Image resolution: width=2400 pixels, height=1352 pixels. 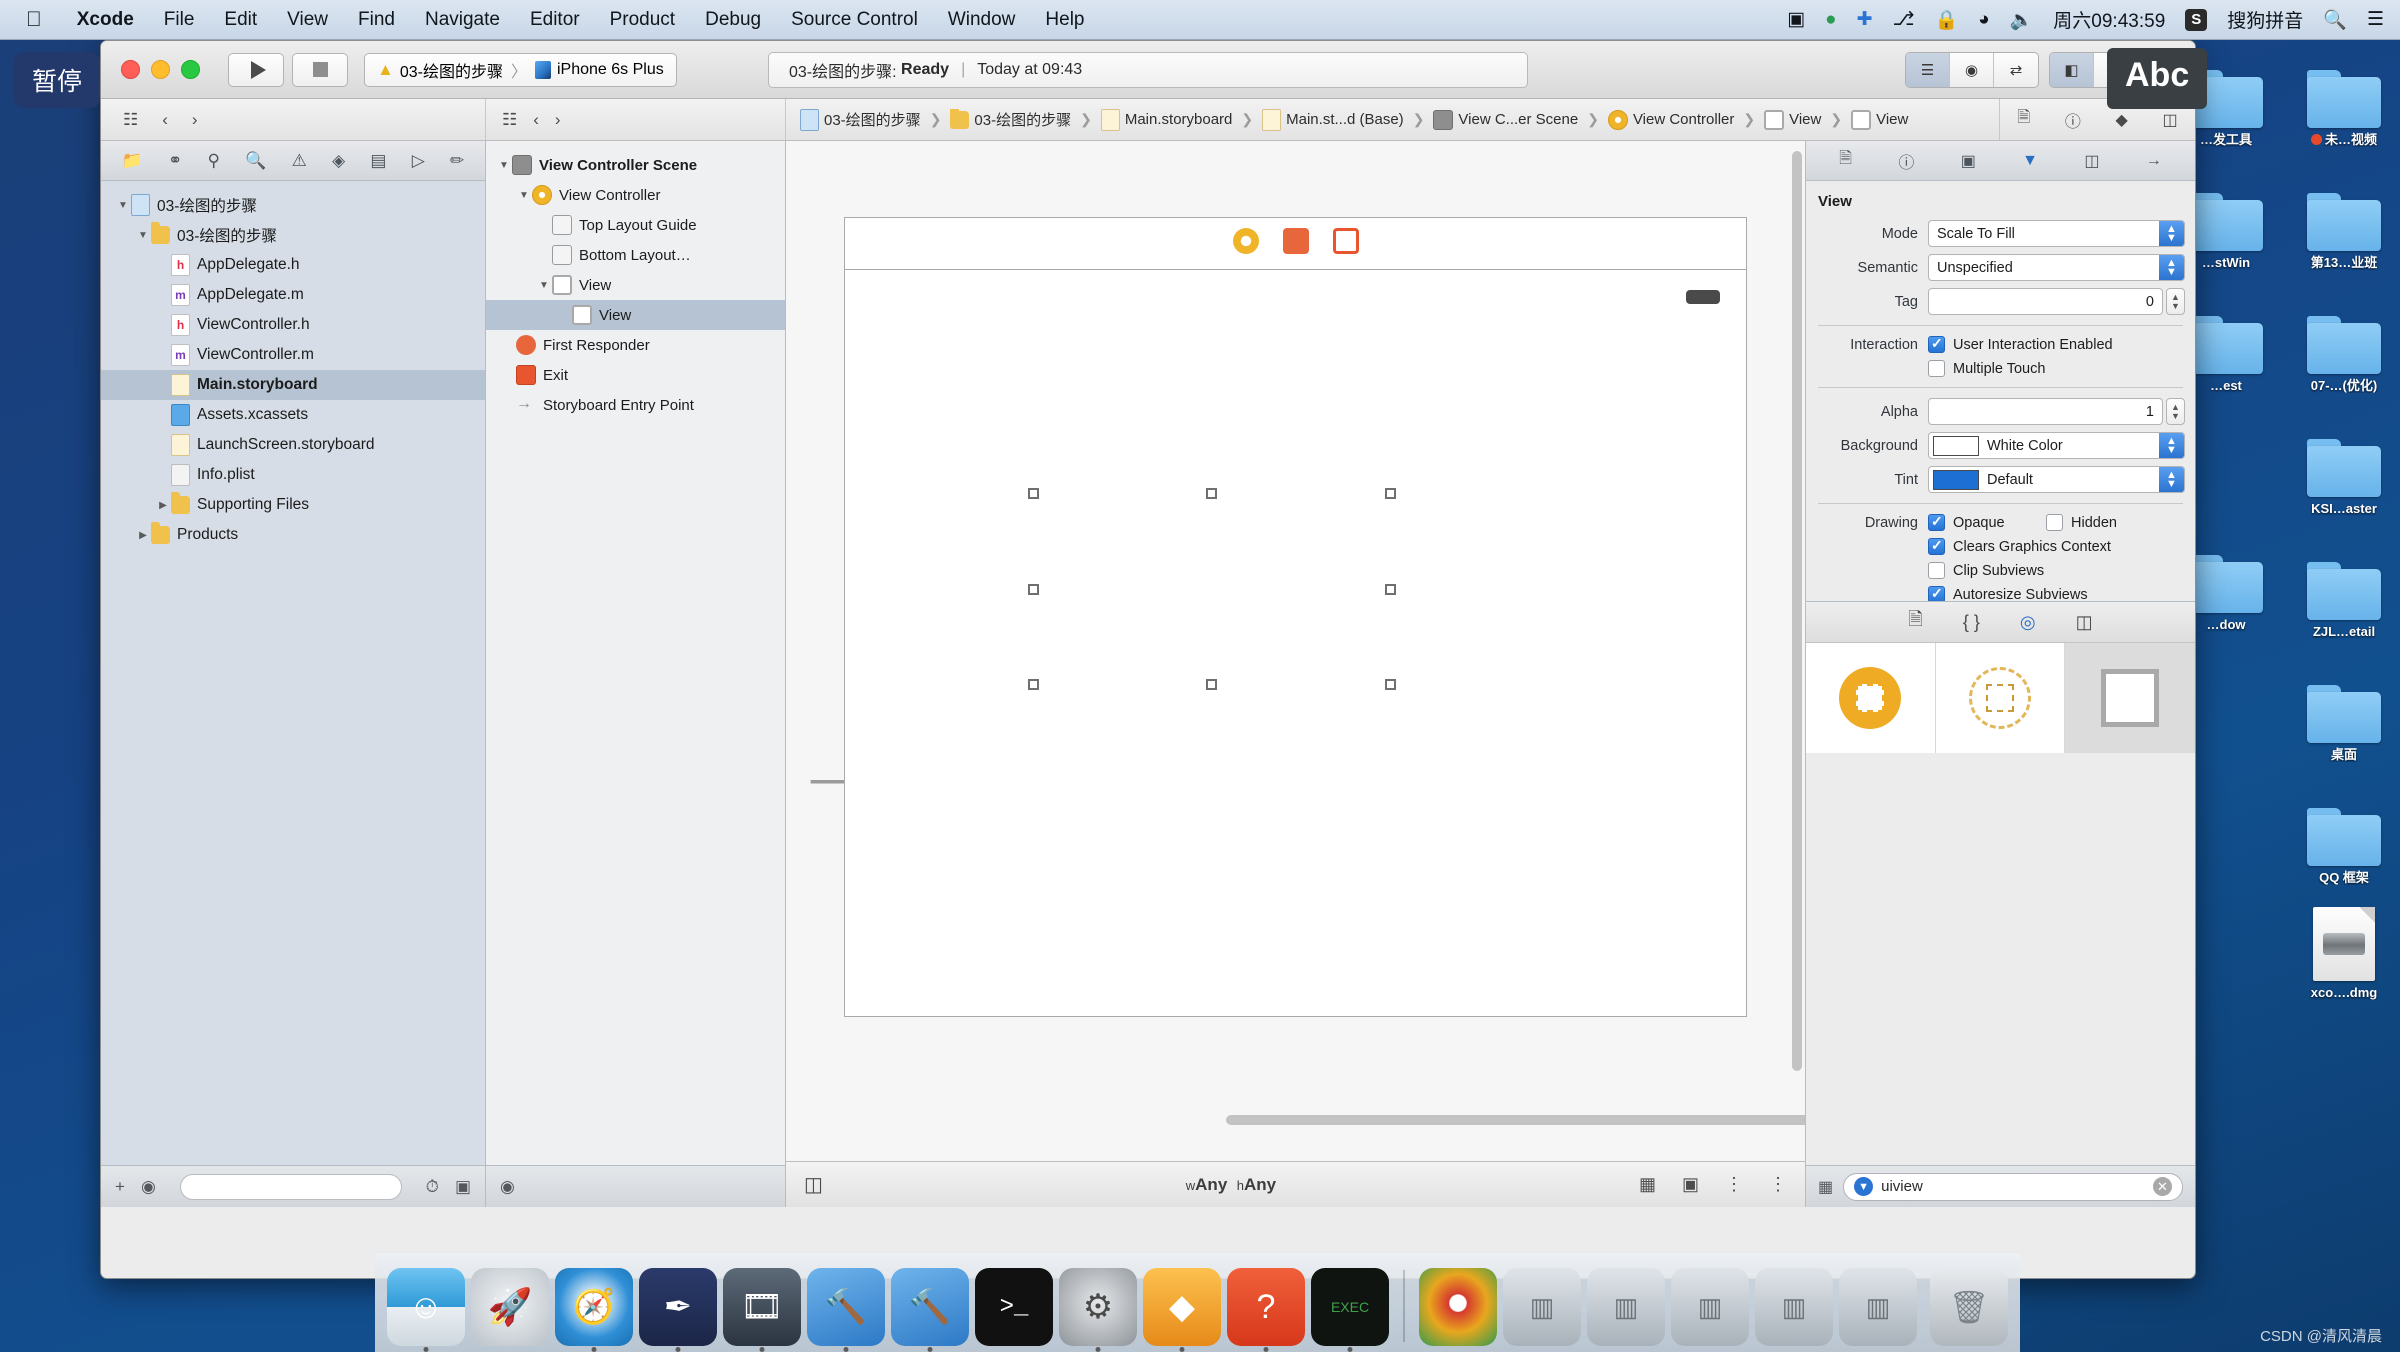 What do you see at coordinates (1350, 1310) in the screenshot?
I see `dock-item-exec: EXEC` at bounding box center [1350, 1310].